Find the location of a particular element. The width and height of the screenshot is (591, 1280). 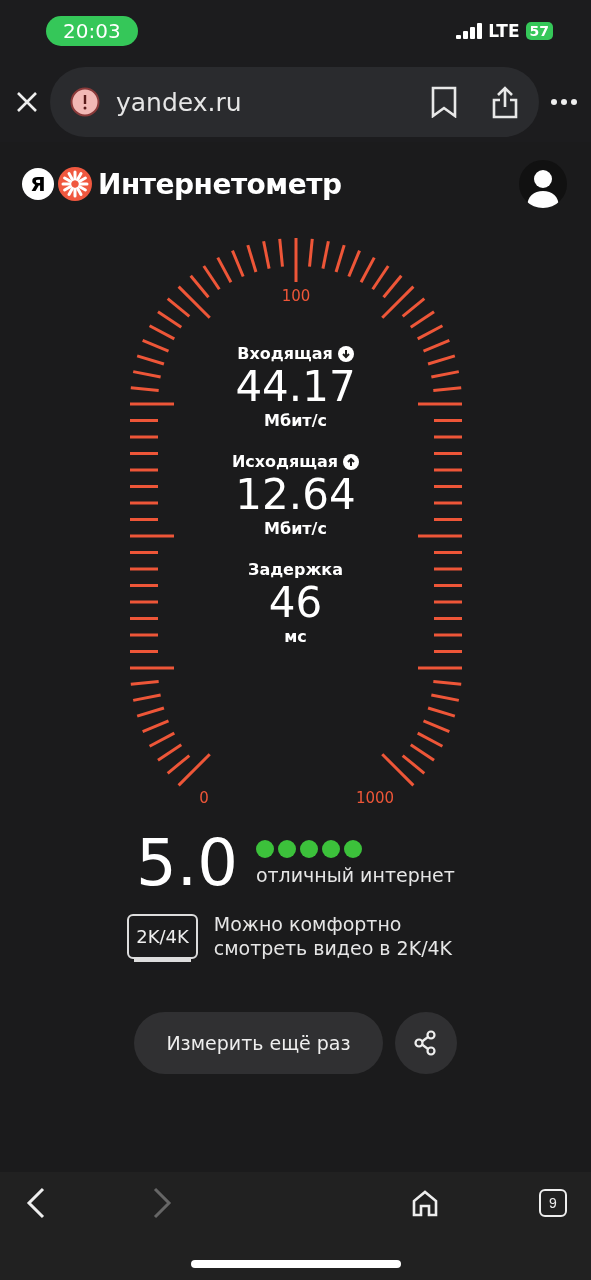

metric-value: 46 is located at coordinates (295, 603).